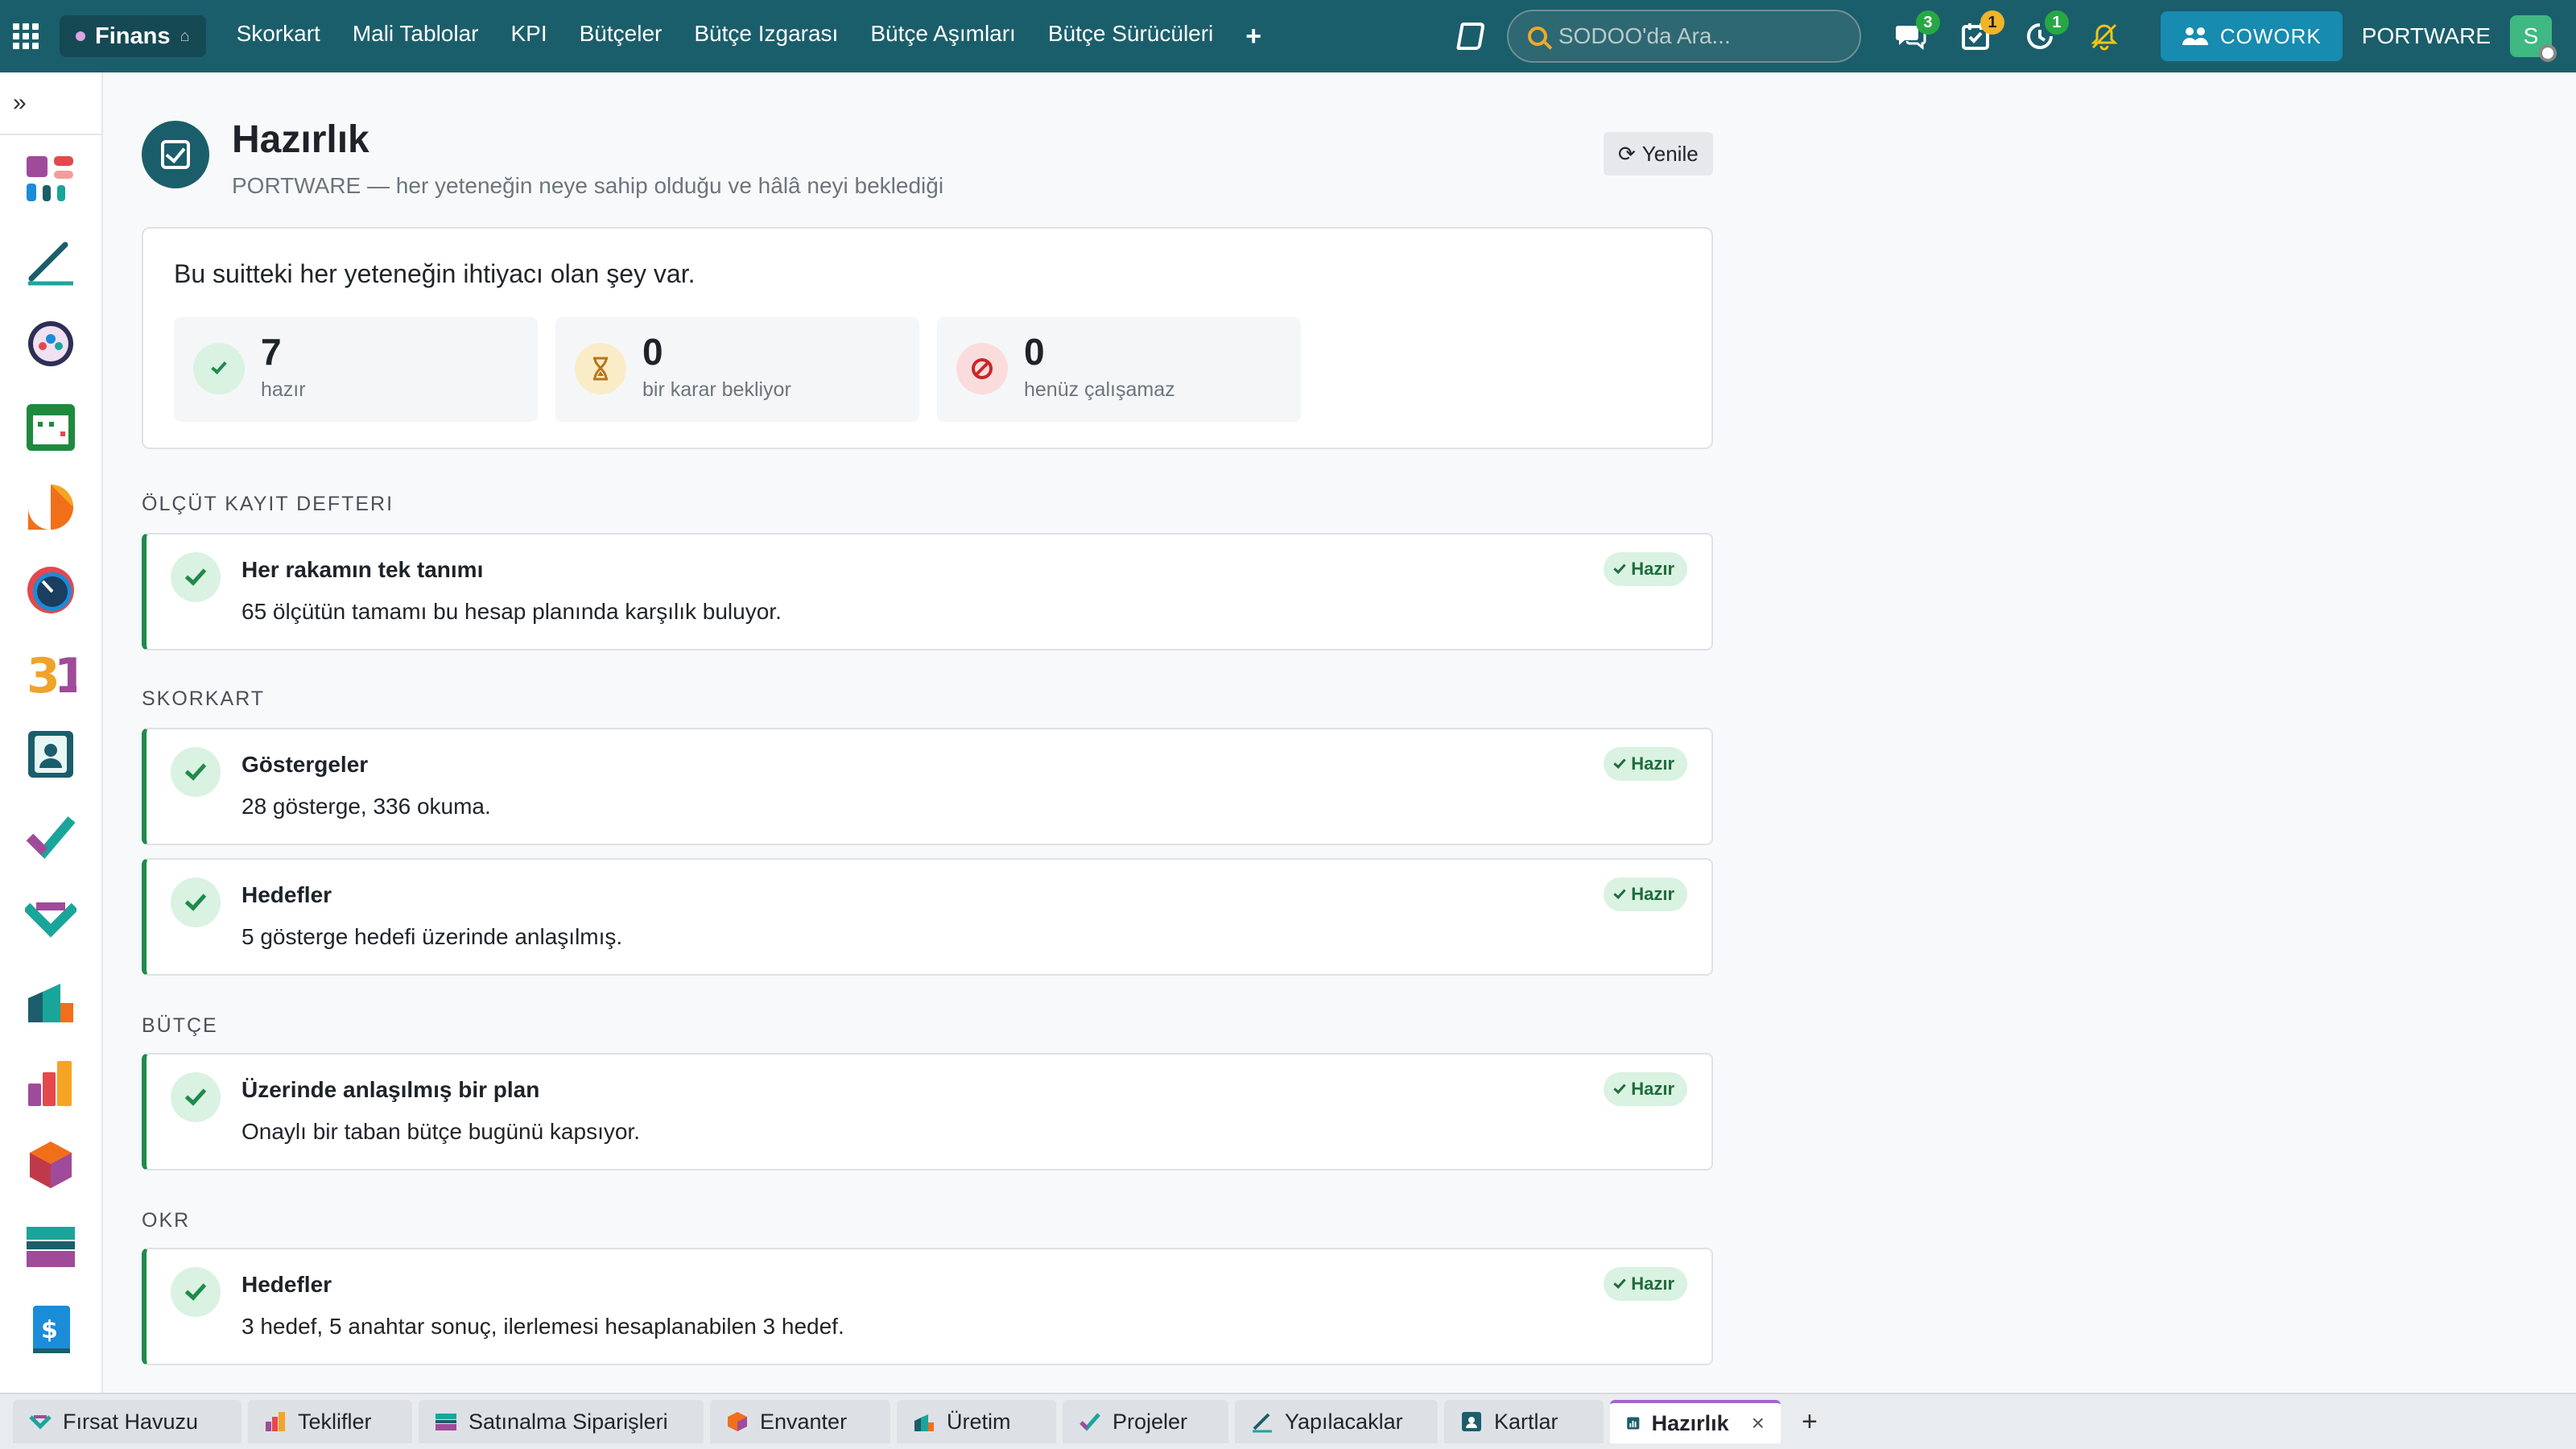  I want to click on menu-item-skorkart: Skorkart, so click(278, 36).